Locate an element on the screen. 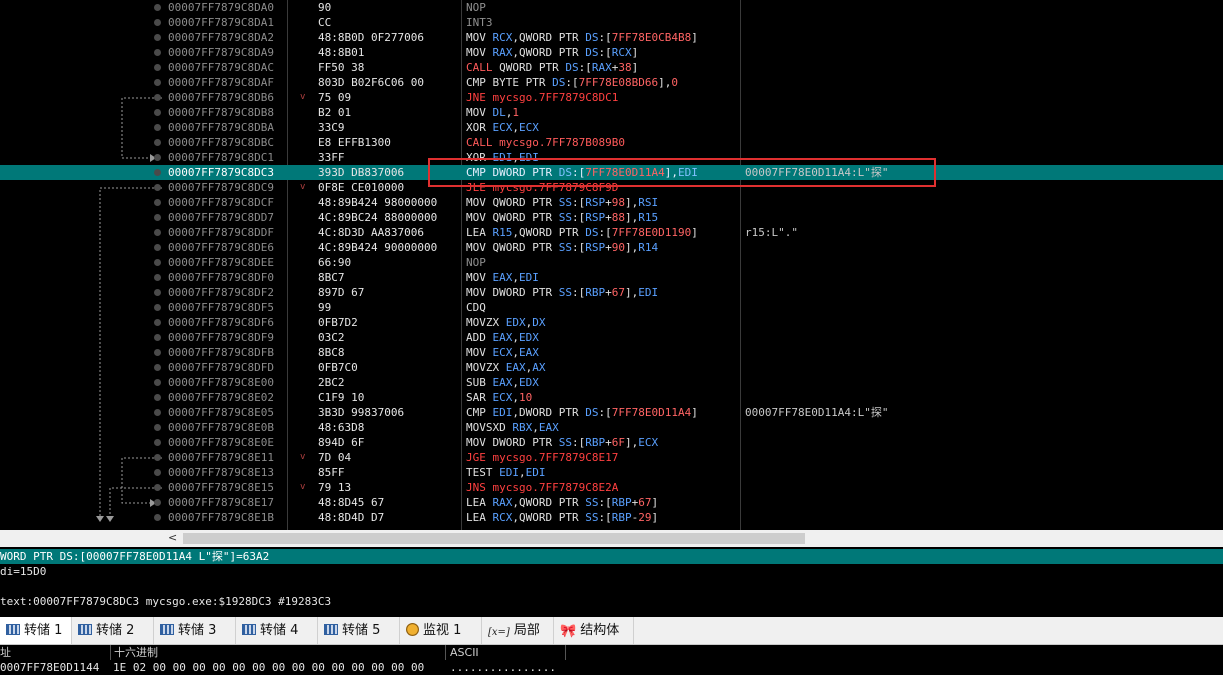 This screenshot has height=675, width=1223. header-divider is located at coordinates (445, 652).